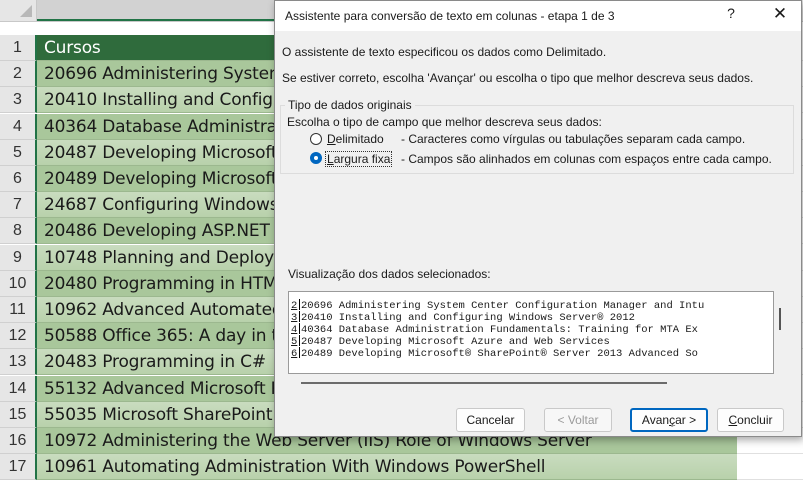 The width and height of the screenshot is (803, 497). Describe the element at coordinates (18, 74) in the screenshot. I see `row-header: 2` at that location.